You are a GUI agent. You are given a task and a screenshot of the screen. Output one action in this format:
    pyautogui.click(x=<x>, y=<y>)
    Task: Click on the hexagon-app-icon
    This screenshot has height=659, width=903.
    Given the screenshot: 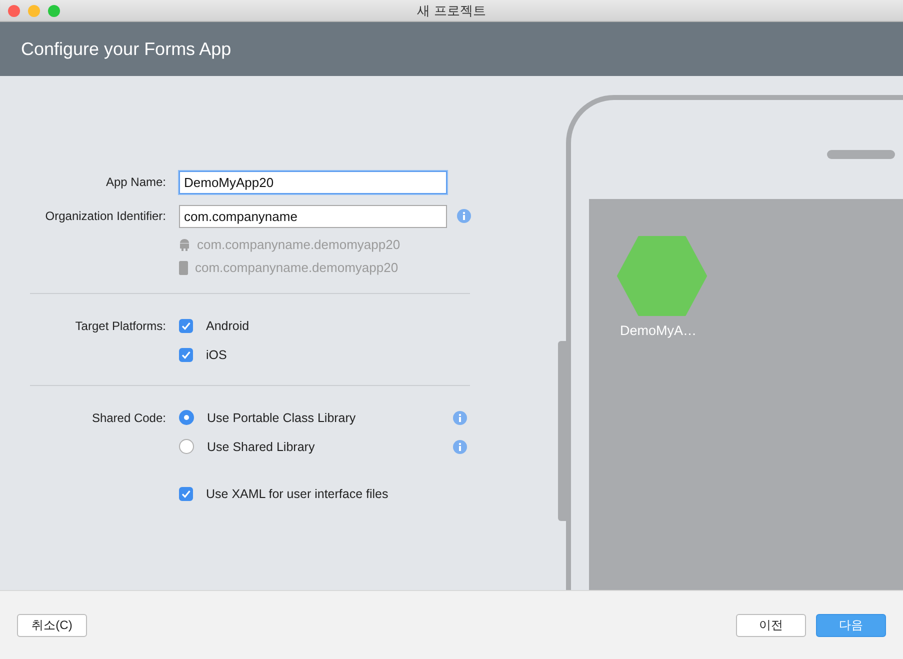 What is the action you would take?
    pyautogui.click(x=662, y=276)
    